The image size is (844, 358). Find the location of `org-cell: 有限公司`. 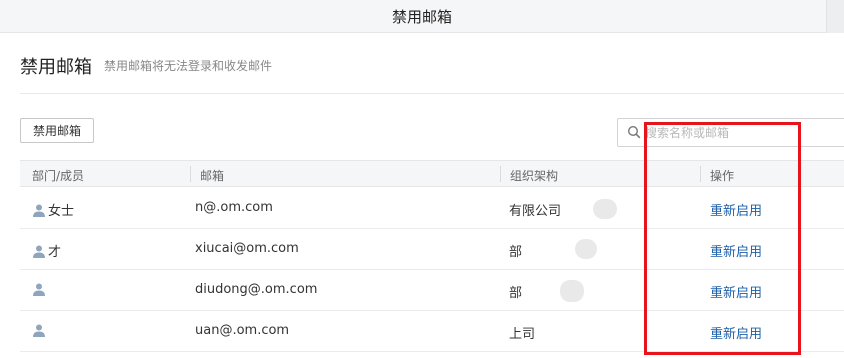

org-cell: 有限公司 is located at coordinates (535, 211).